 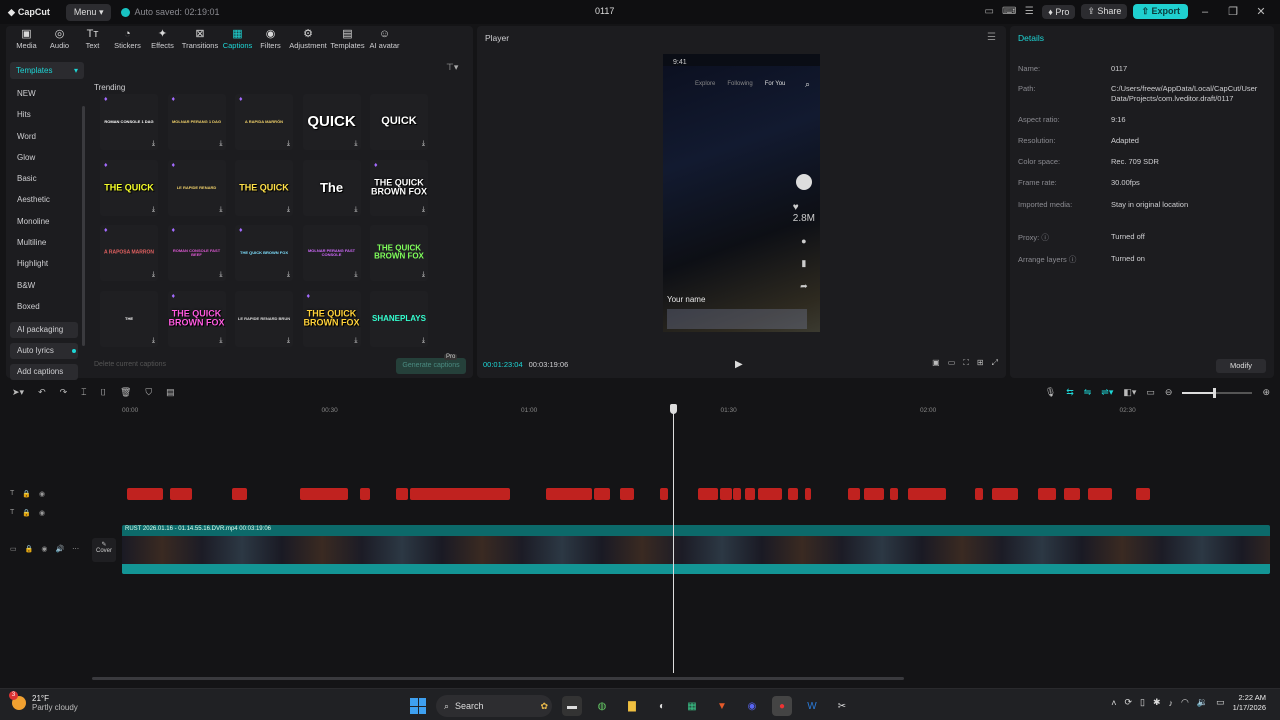 What do you see at coordinates (347, 39) in the screenshot?
I see `tool-templates: ▤ Templates` at bounding box center [347, 39].